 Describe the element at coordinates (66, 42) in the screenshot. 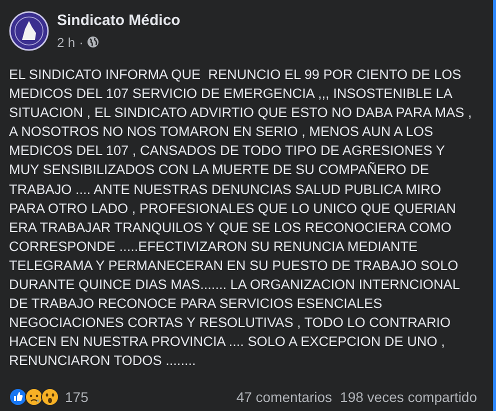

I see `post-time: 2 h` at that location.